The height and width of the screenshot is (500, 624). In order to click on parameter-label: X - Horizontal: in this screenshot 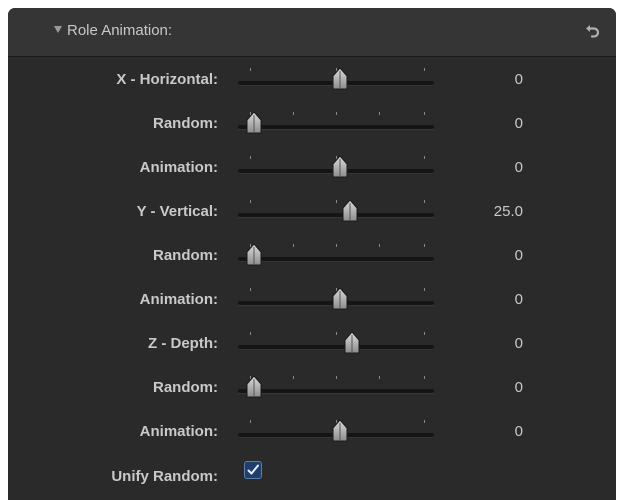, I will do `click(167, 79)`.